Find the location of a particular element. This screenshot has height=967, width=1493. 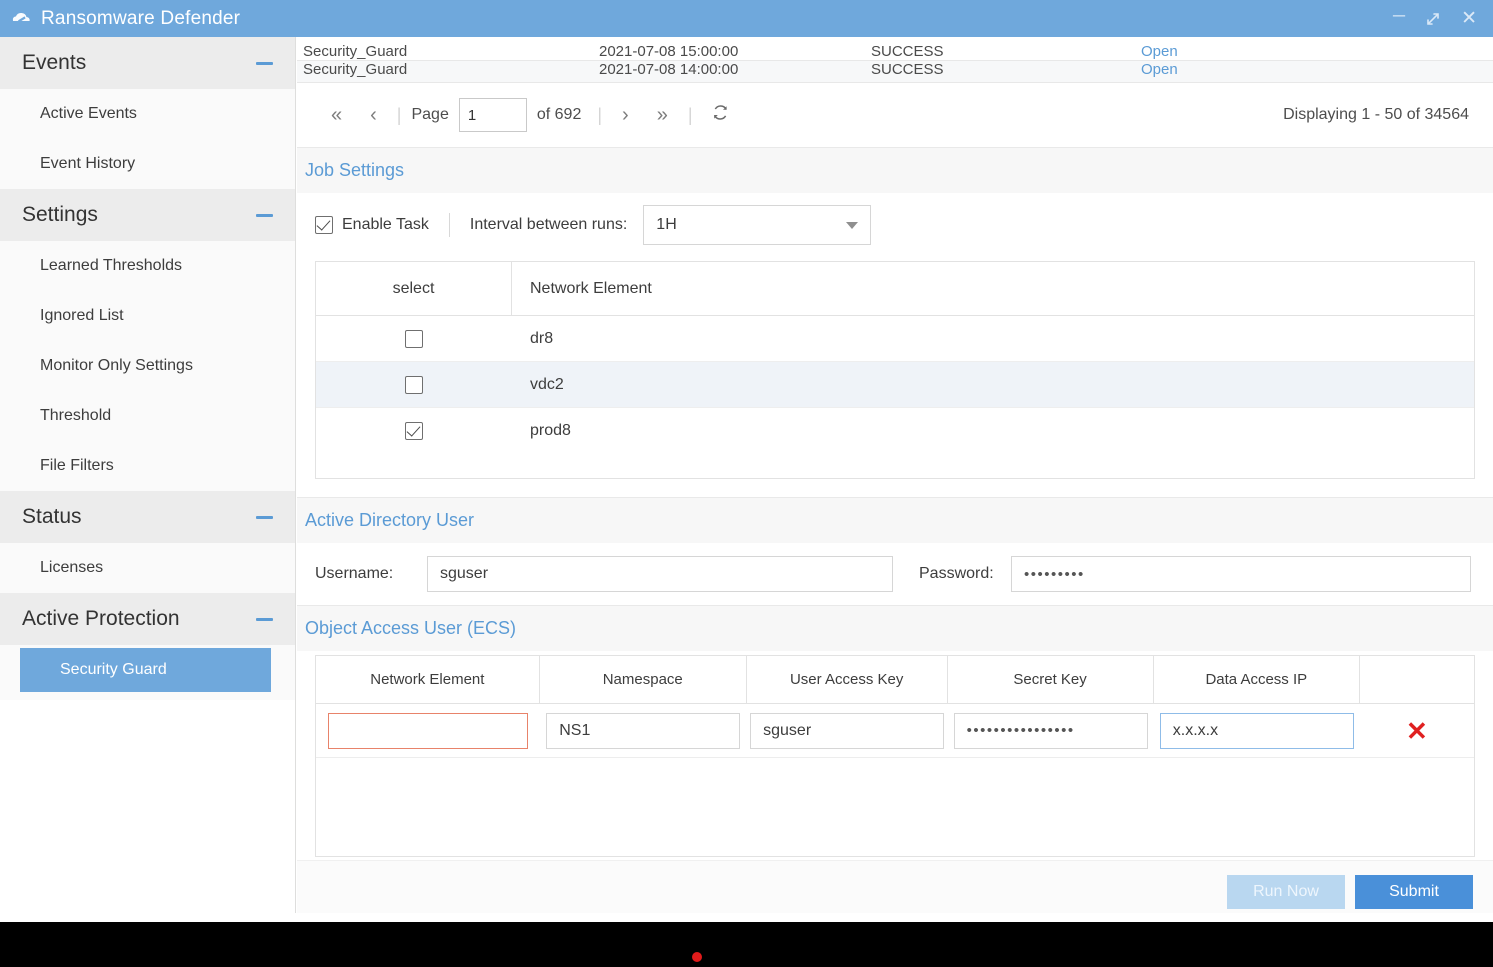

column-header-secret-key: Secret Key is located at coordinates (1051, 679).